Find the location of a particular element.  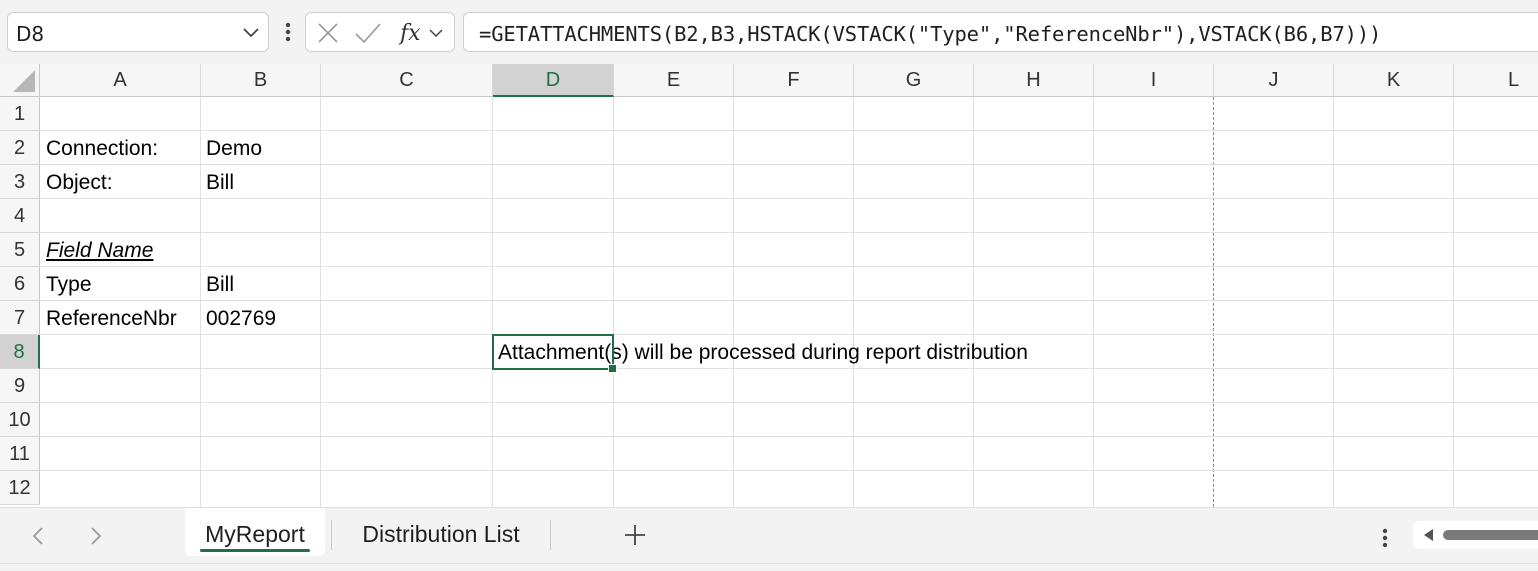

horizontal-scrollbar is located at coordinates (1475, 535).